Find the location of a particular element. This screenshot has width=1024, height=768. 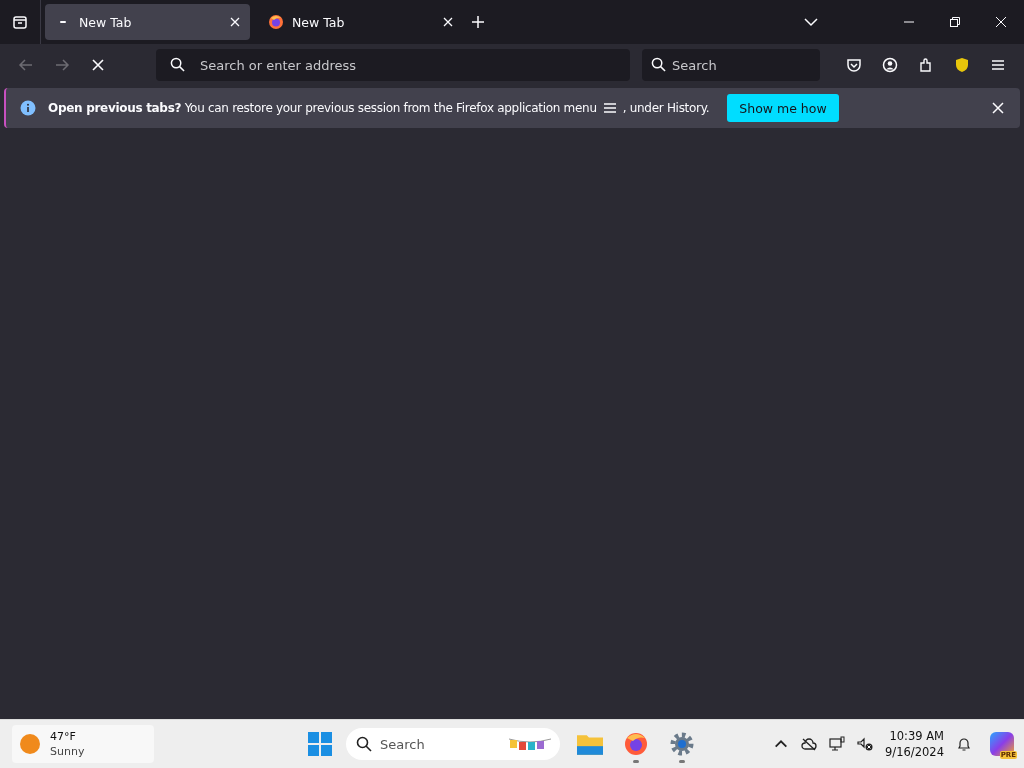

monitor-icon is located at coordinates (837, 744).